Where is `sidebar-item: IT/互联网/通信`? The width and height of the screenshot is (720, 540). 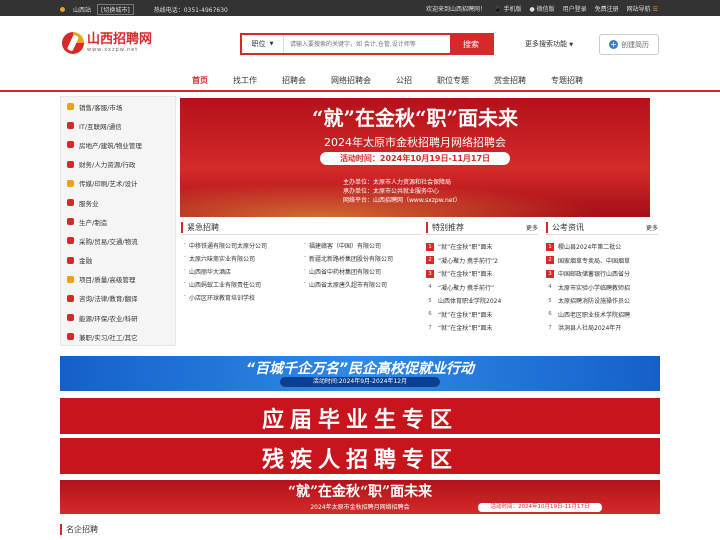
sidebar-item: IT/互联网/通信 is located at coordinates (118, 125).